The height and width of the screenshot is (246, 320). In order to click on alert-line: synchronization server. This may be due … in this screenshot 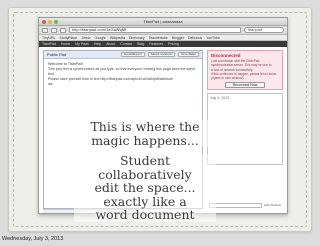, I will do `click(241, 65)`.